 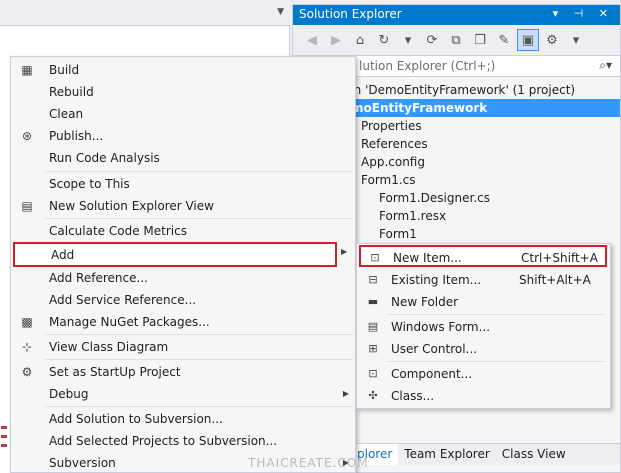 What do you see at coordinates (27, 136) in the screenshot?
I see `publish-icon: ⊛` at bounding box center [27, 136].